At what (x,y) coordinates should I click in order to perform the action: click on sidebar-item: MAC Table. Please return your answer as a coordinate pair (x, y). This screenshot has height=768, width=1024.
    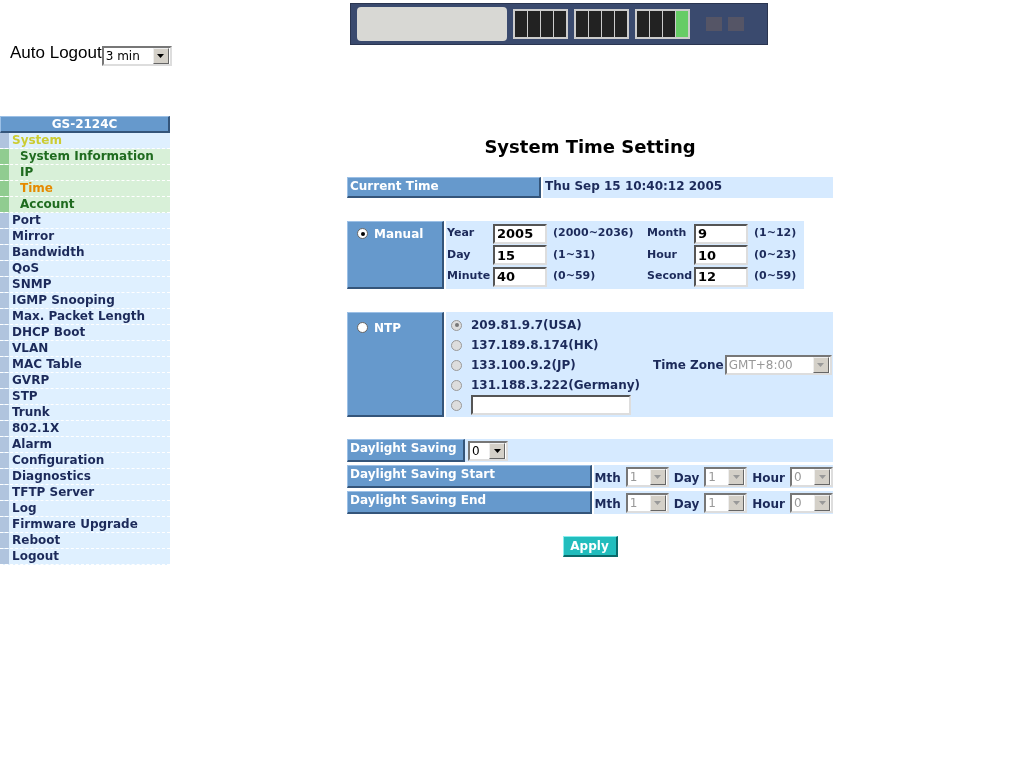
    Looking at the image, I should click on (85, 365).